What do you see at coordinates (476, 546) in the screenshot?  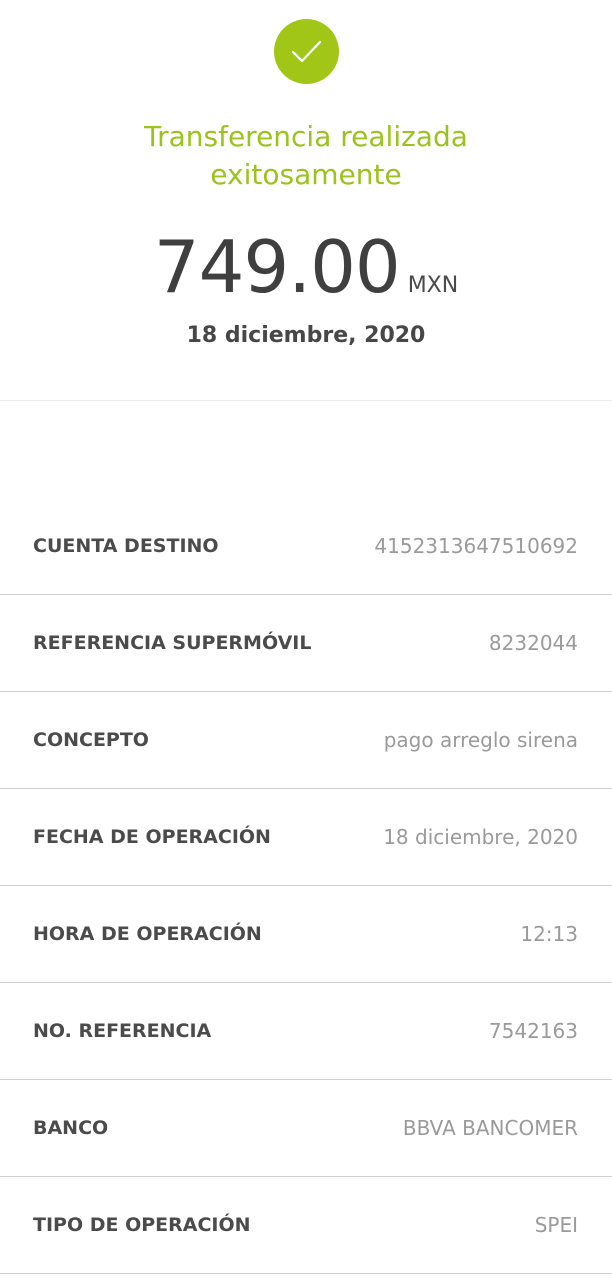 I see `detail-value: 4152313647510692` at bounding box center [476, 546].